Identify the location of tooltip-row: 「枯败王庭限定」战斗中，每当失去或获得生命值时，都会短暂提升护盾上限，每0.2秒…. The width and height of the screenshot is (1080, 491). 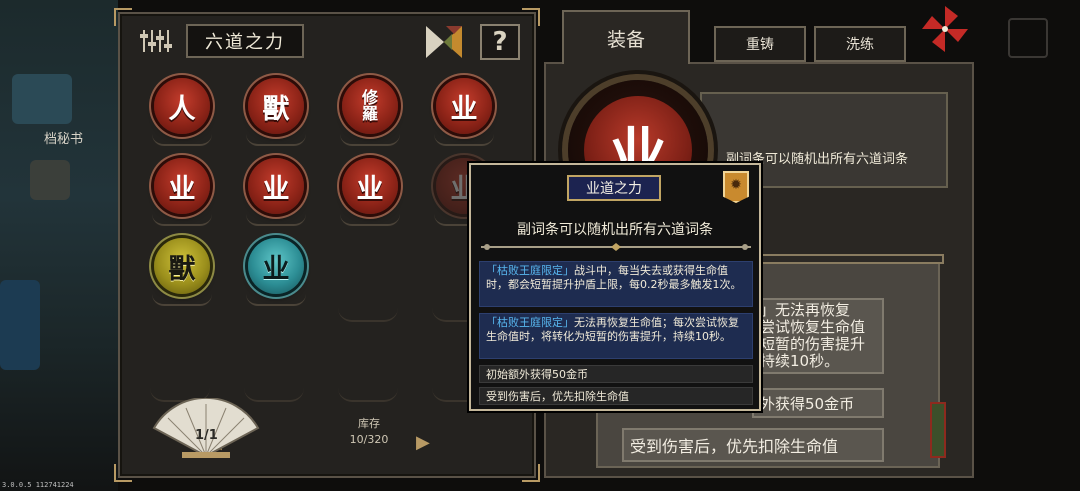
(616, 284).